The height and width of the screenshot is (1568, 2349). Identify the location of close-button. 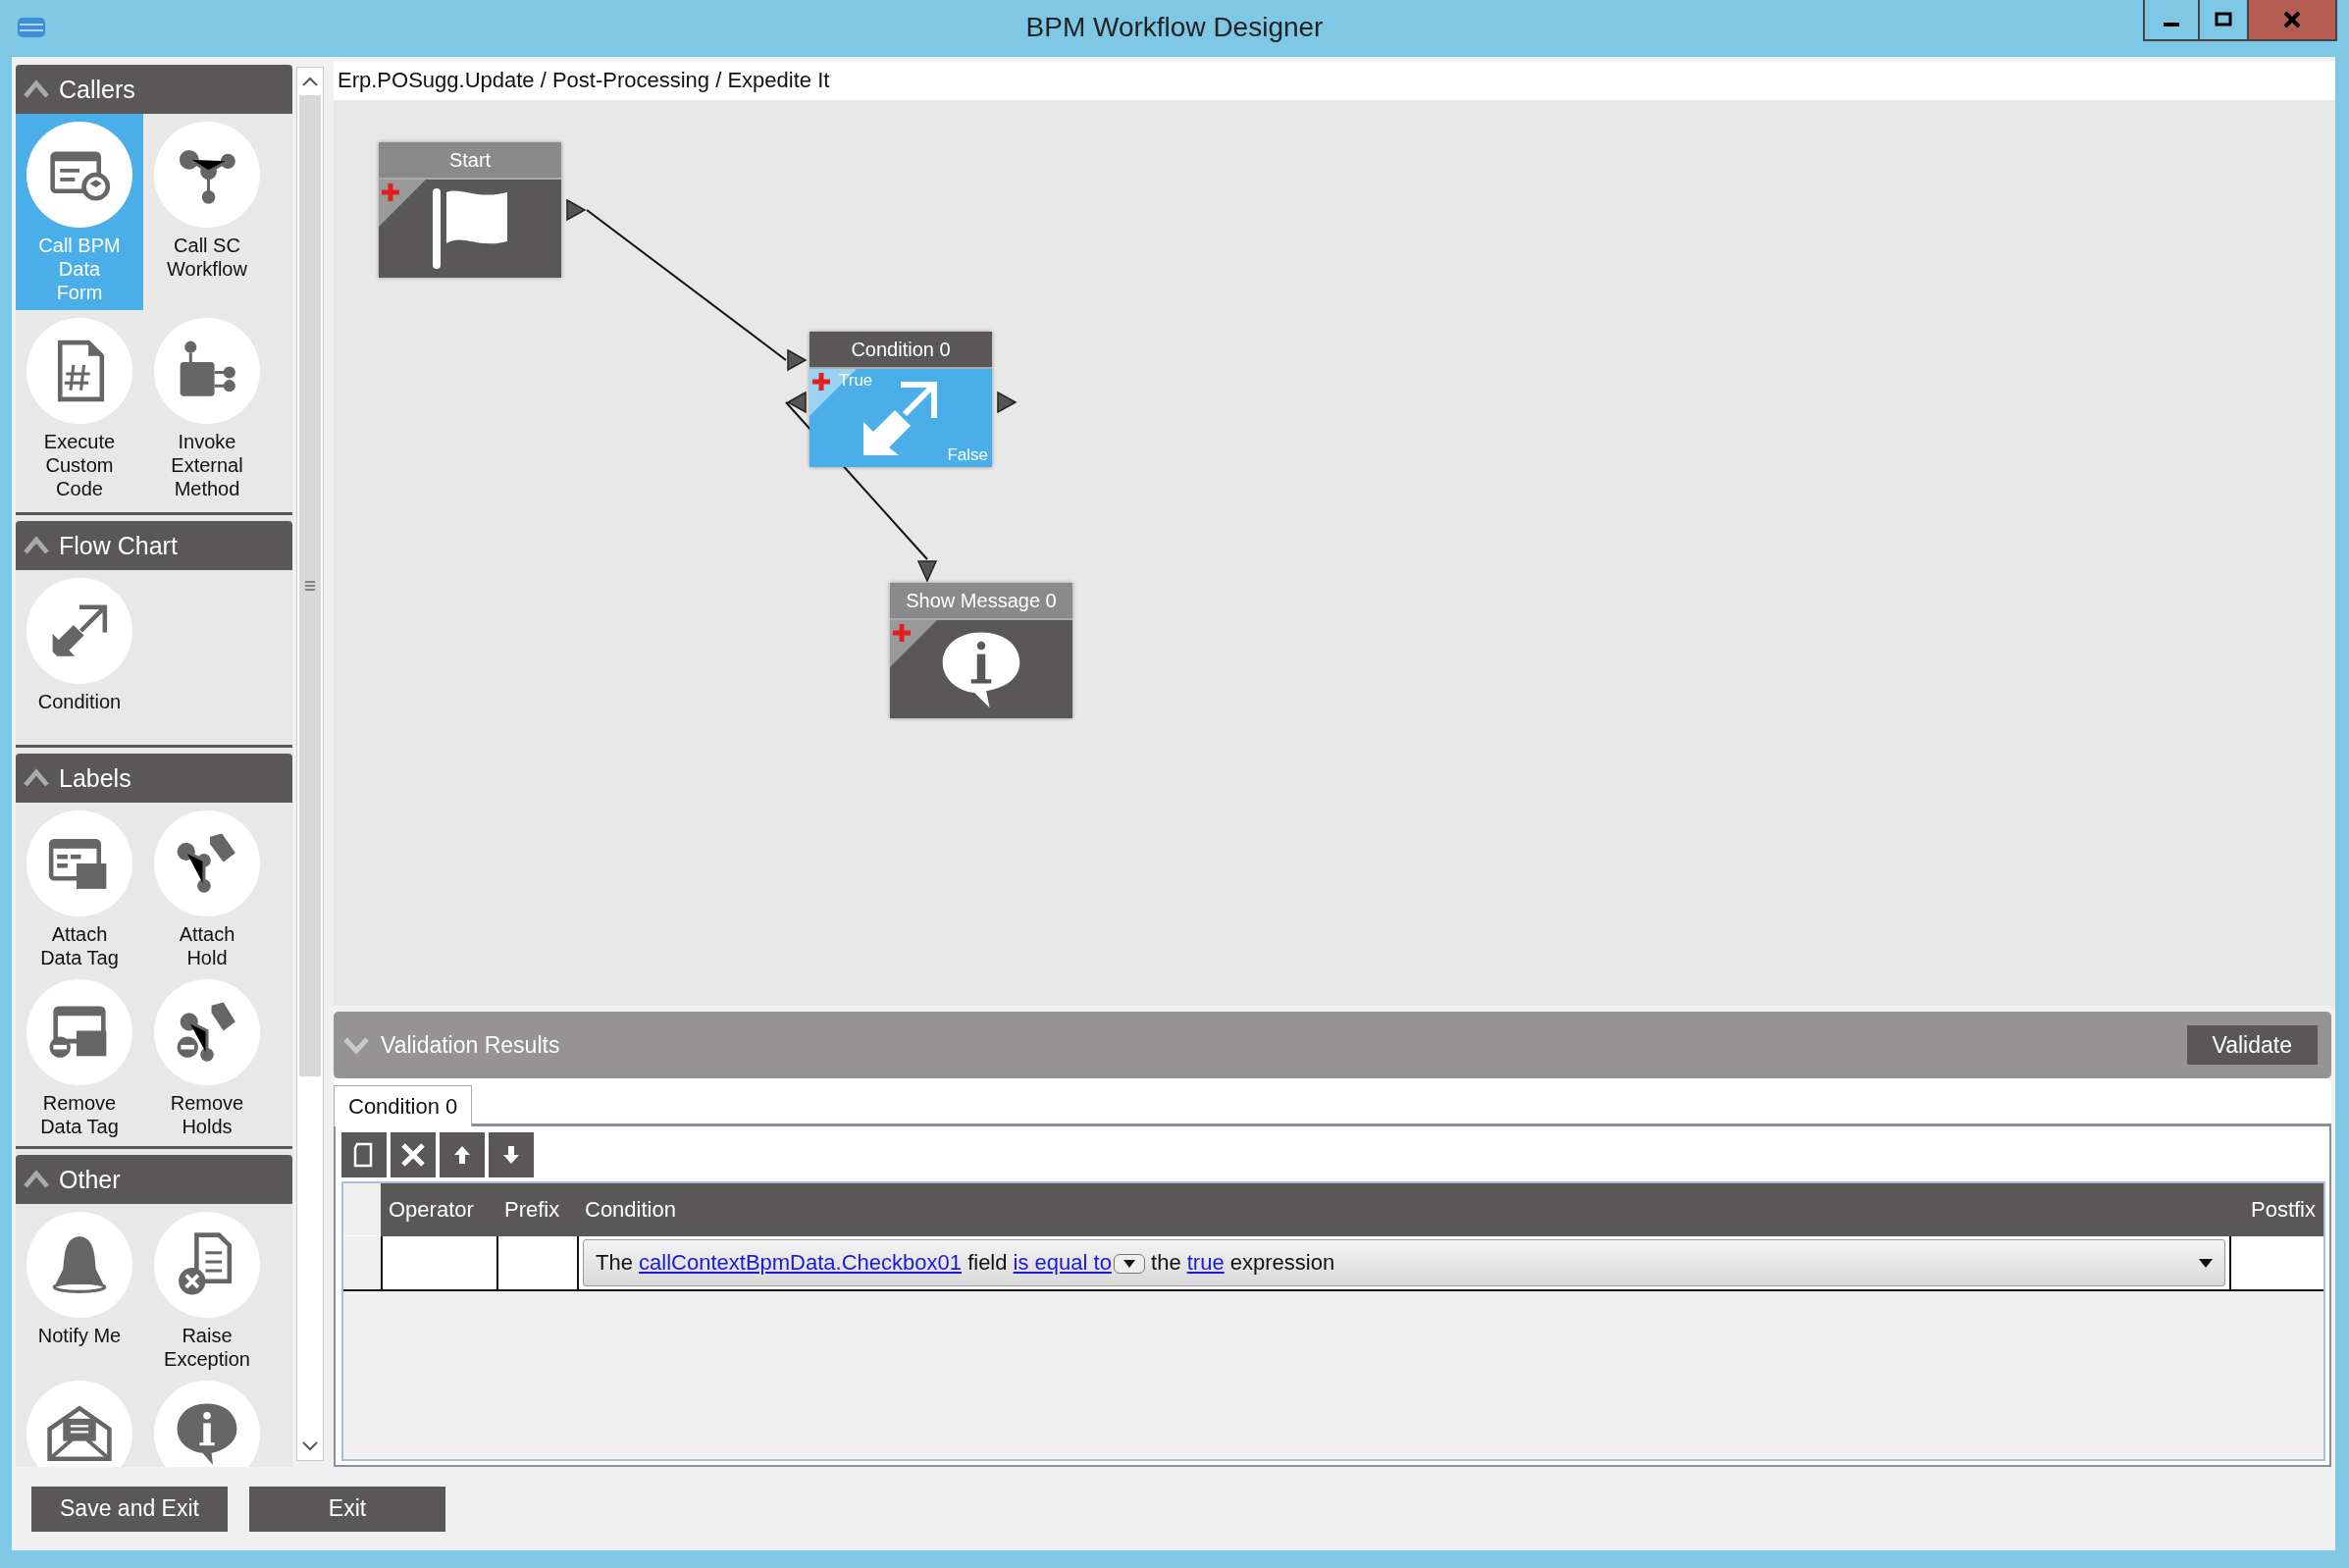
(2291, 19).